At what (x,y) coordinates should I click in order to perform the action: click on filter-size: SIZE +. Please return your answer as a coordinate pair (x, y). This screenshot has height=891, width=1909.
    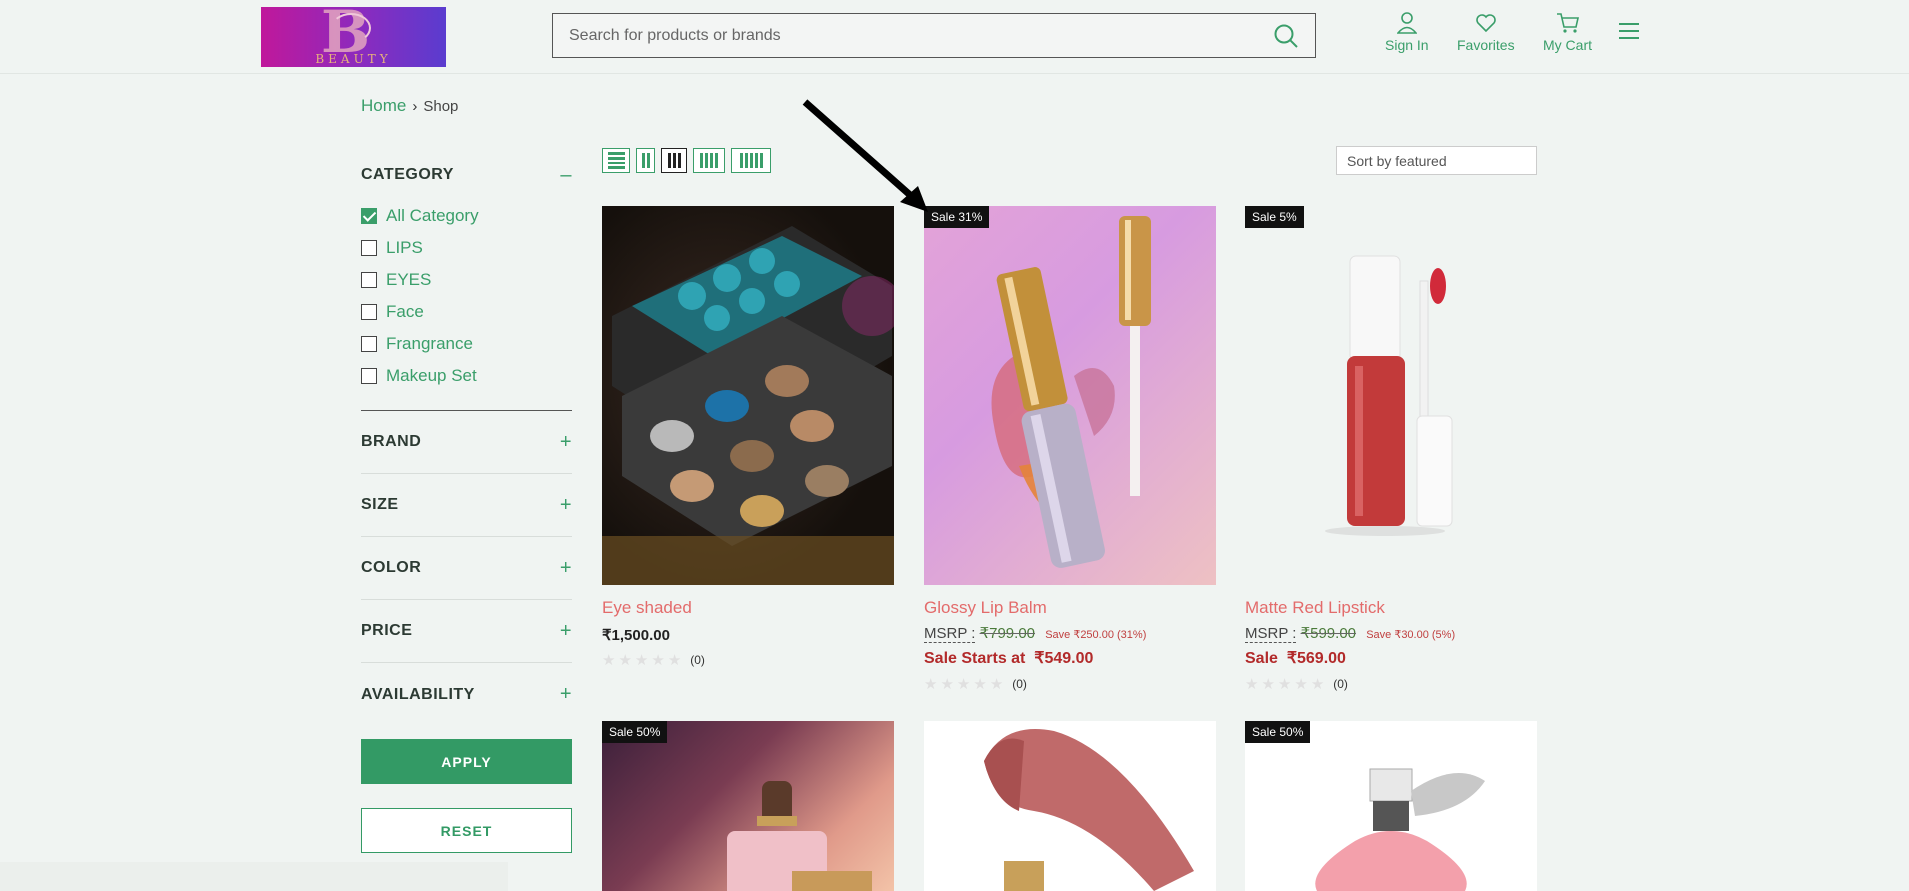
    Looking at the image, I should click on (466, 505).